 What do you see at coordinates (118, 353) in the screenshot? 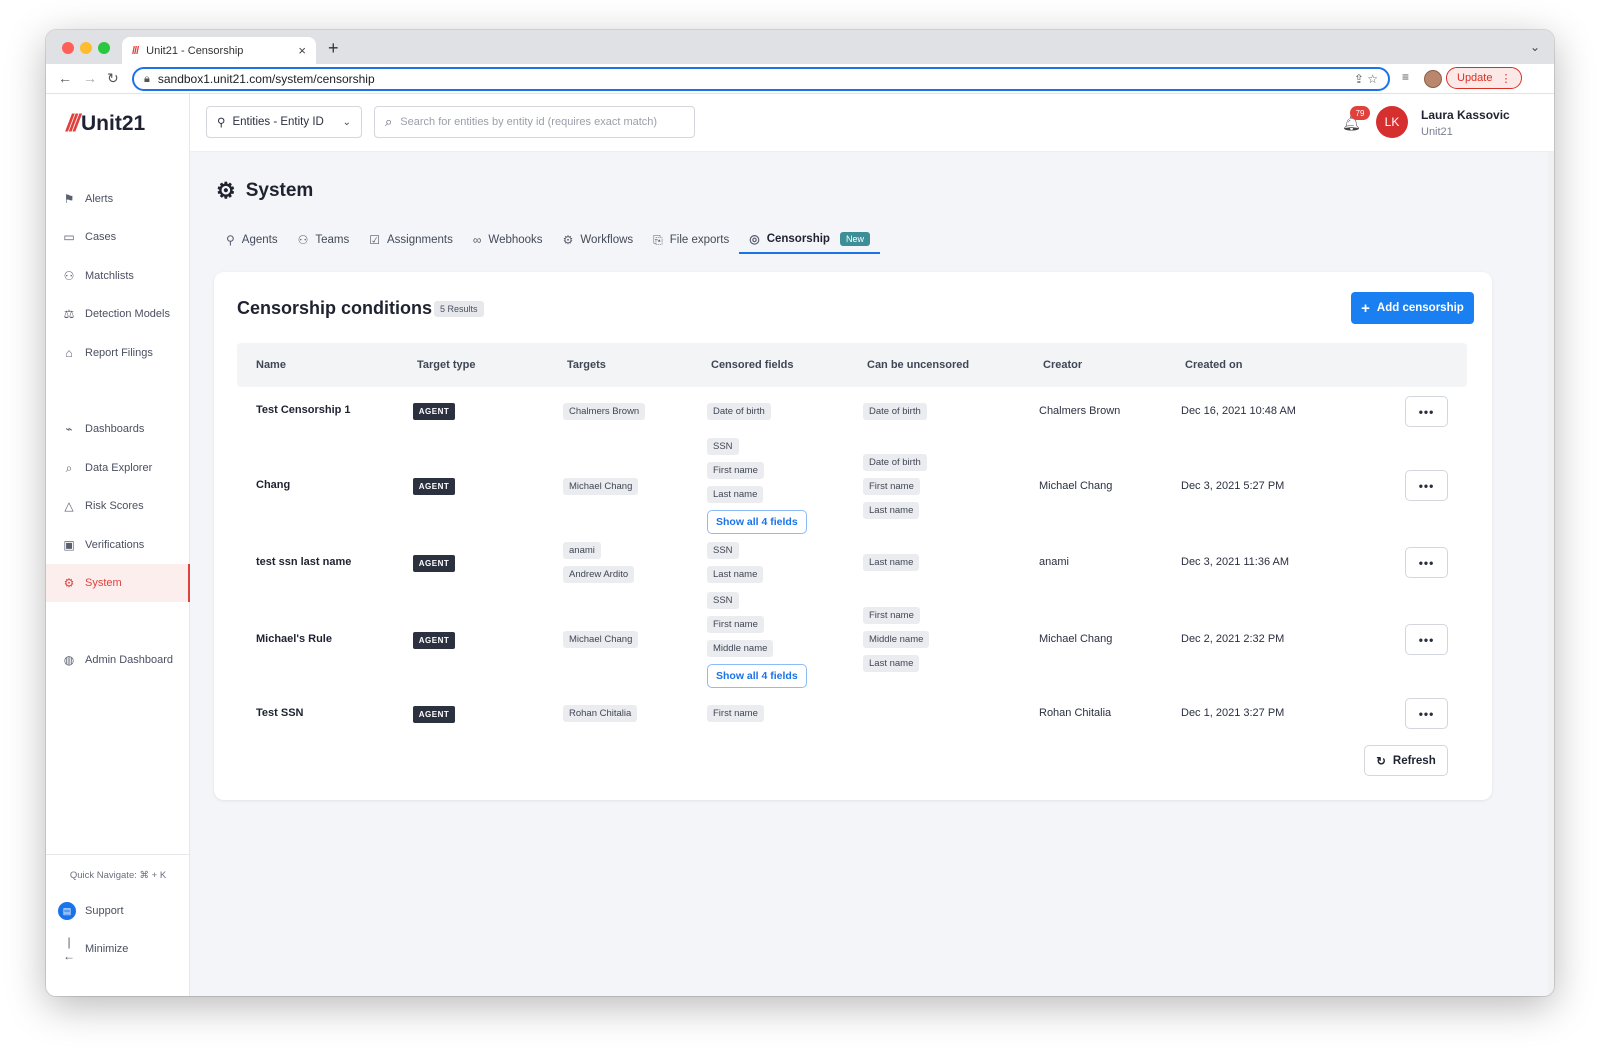
I see `sidebar-item-report-filings: ⌂ Report Filings` at bounding box center [118, 353].